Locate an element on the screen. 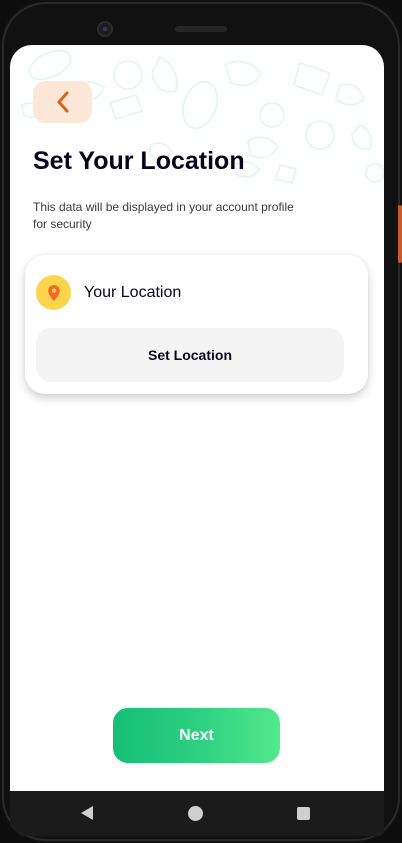 The width and height of the screenshot is (402, 843). system-navigation-bar is located at coordinates (197, 813).